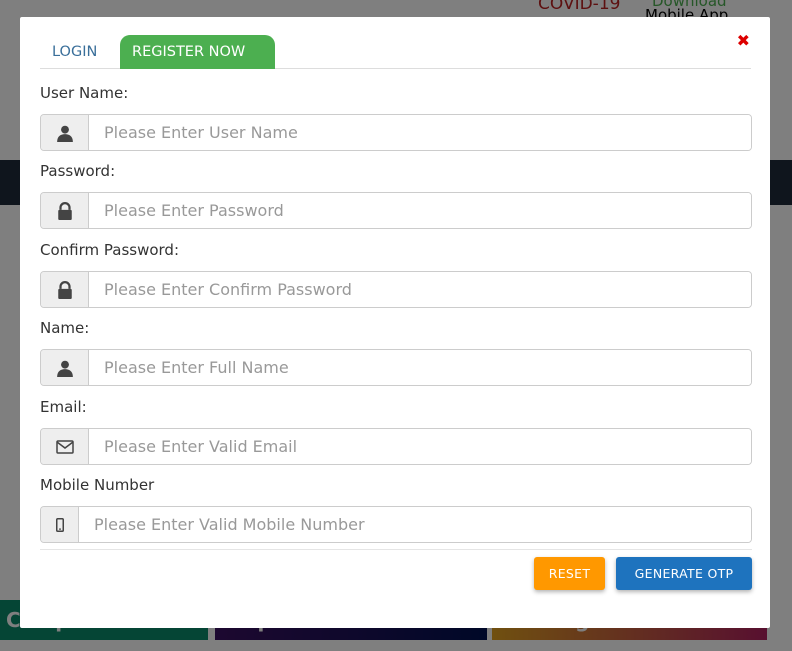  Describe the element at coordinates (60, 524) in the screenshot. I see `mobile-icon` at that location.